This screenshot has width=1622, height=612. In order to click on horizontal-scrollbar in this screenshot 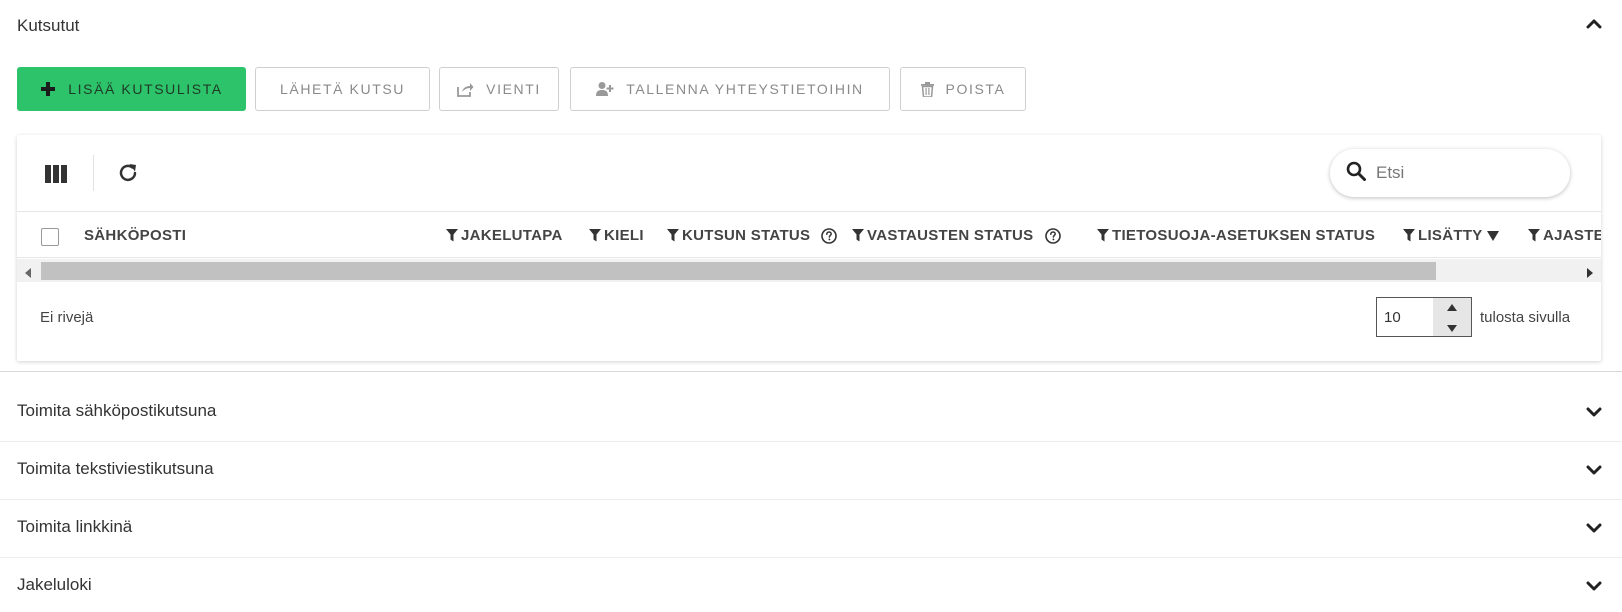, I will do `click(809, 270)`.